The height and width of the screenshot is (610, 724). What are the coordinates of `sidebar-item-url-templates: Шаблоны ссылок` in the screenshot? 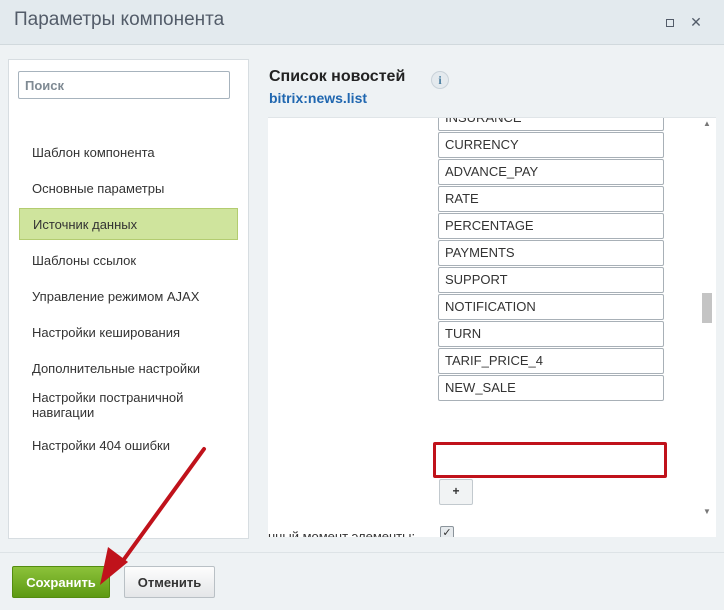 It's located at (128, 260).